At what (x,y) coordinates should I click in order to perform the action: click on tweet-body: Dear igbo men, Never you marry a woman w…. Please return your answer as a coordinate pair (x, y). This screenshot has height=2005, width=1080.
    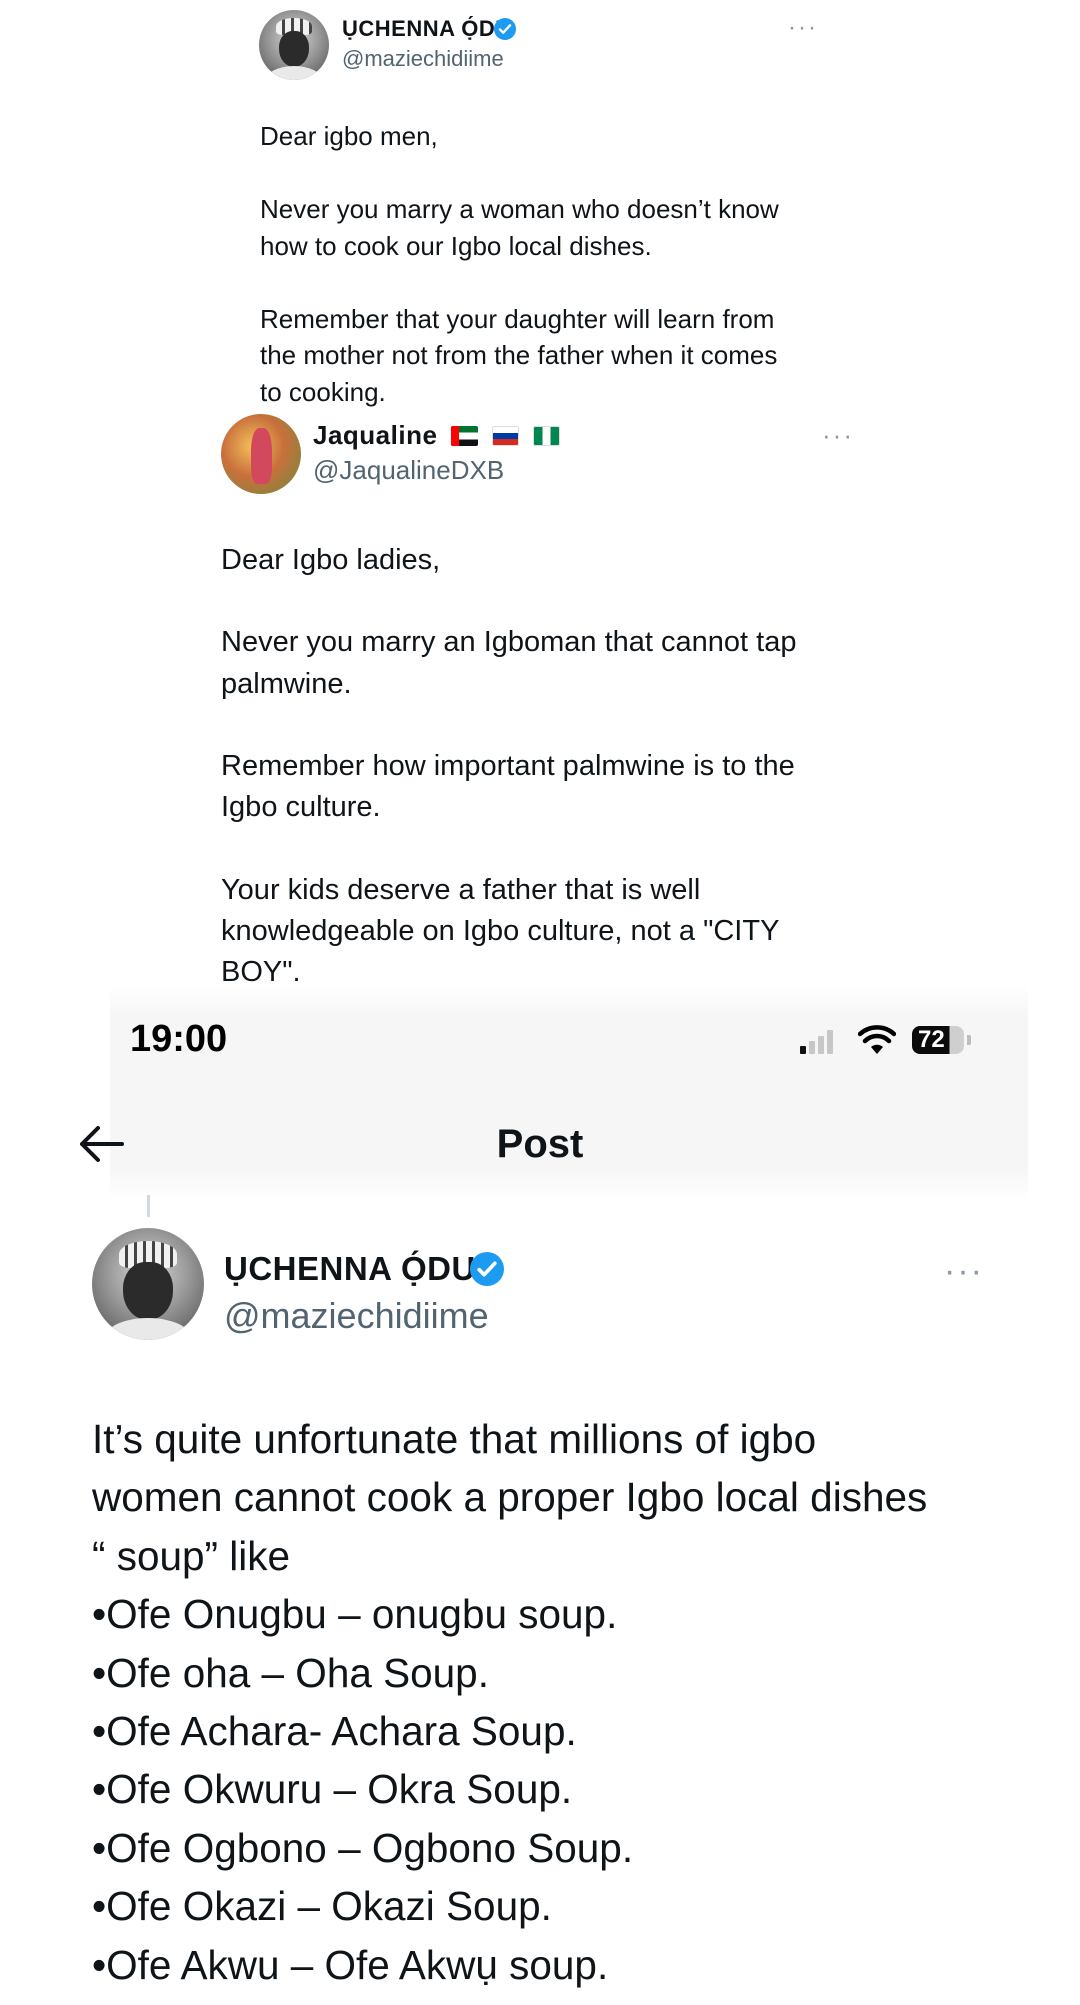
    Looking at the image, I should click on (519, 264).